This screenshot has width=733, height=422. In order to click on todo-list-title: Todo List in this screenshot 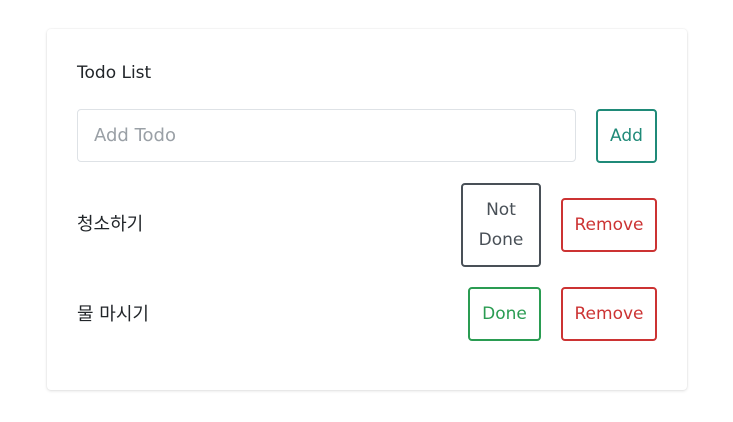, I will do `click(114, 73)`.